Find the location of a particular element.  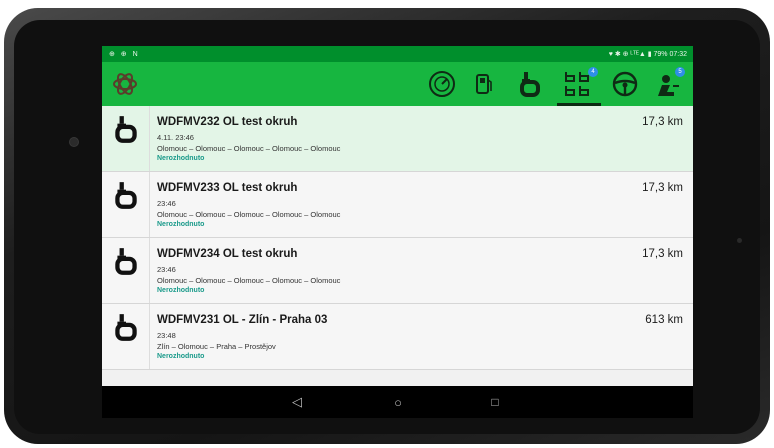

speedometer-icon is located at coordinates (442, 84).